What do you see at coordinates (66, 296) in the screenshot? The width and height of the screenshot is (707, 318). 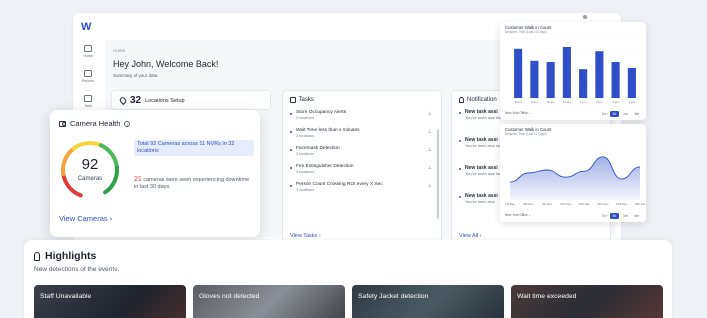 I see `highlight-label: Staff Unavailable` at bounding box center [66, 296].